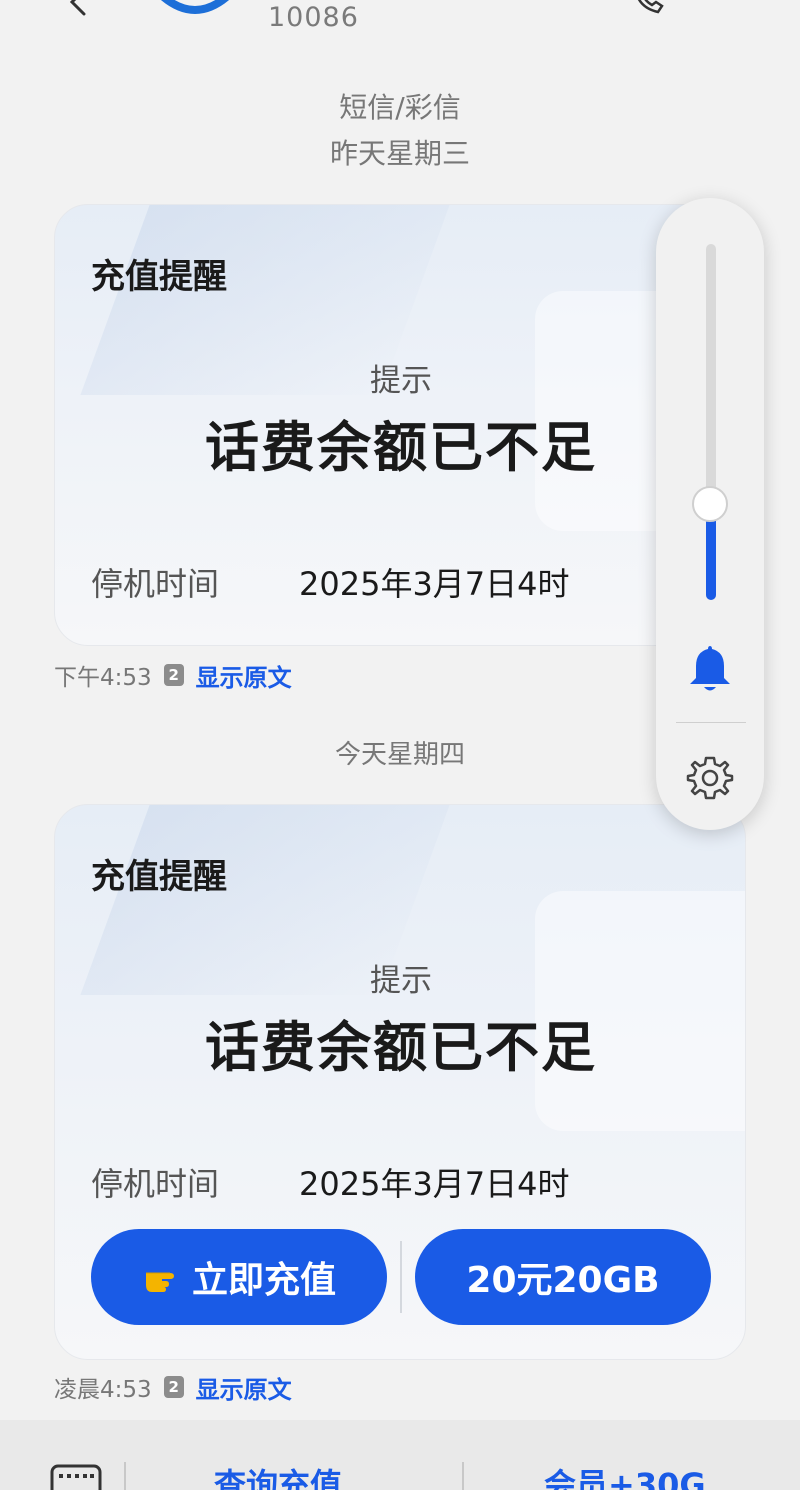 The image size is (800, 1490). What do you see at coordinates (711, 422) in the screenshot?
I see `volume-slider` at bounding box center [711, 422].